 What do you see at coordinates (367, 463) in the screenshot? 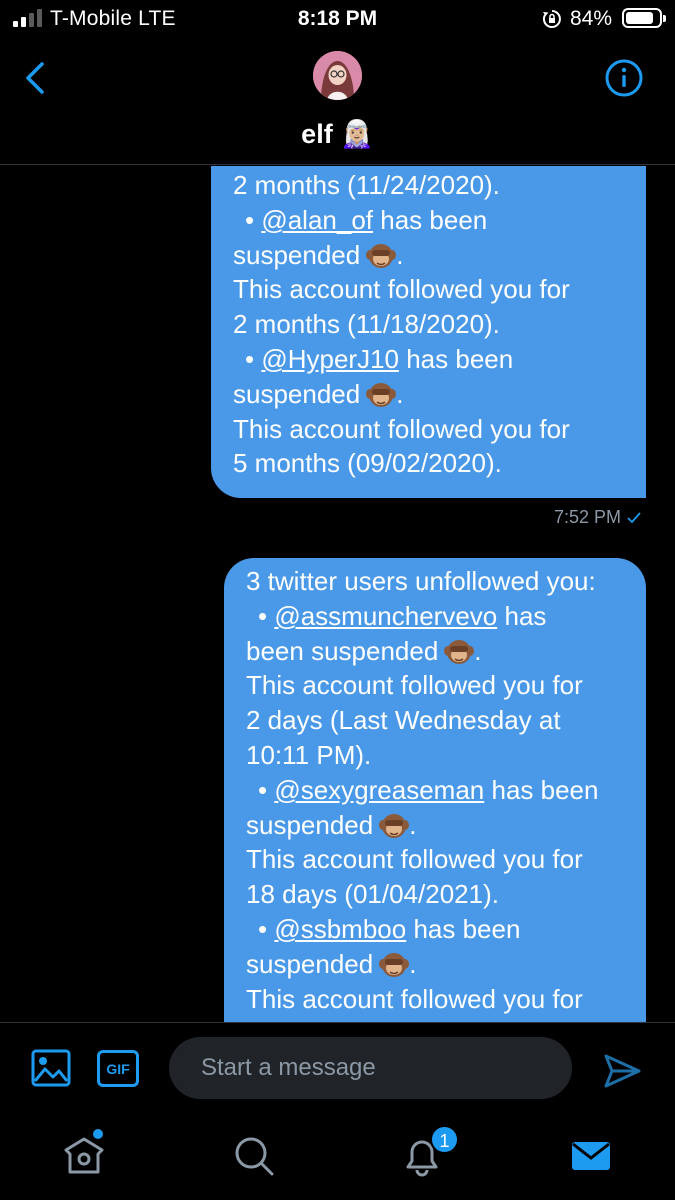
I see `message-text: 5 months (09/02/2020).` at bounding box center [367, 463].